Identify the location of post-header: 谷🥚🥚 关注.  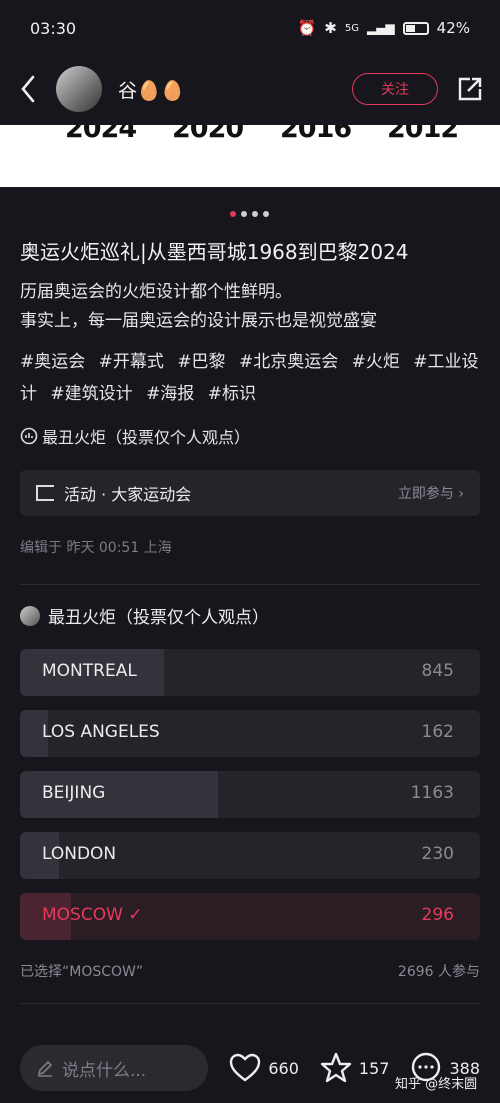
(250, 89).